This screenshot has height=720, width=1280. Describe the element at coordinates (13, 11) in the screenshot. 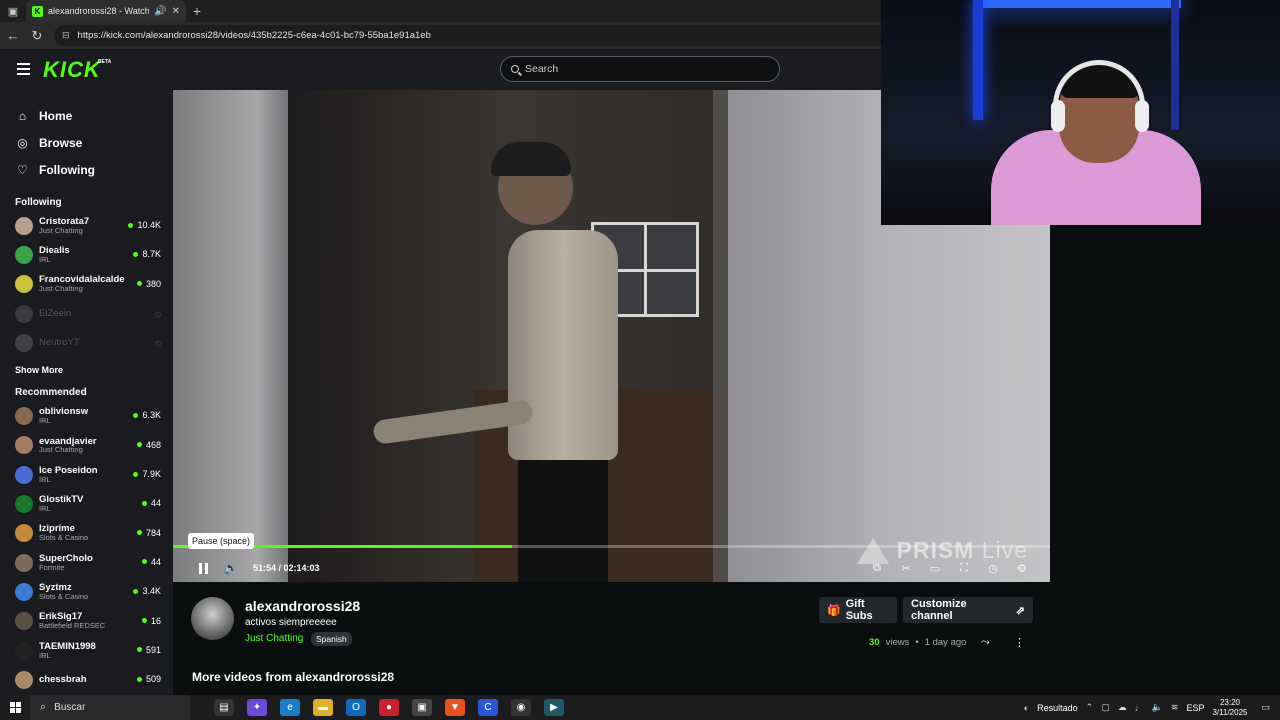

I see `tab-actions-icon: ▣` at that location.